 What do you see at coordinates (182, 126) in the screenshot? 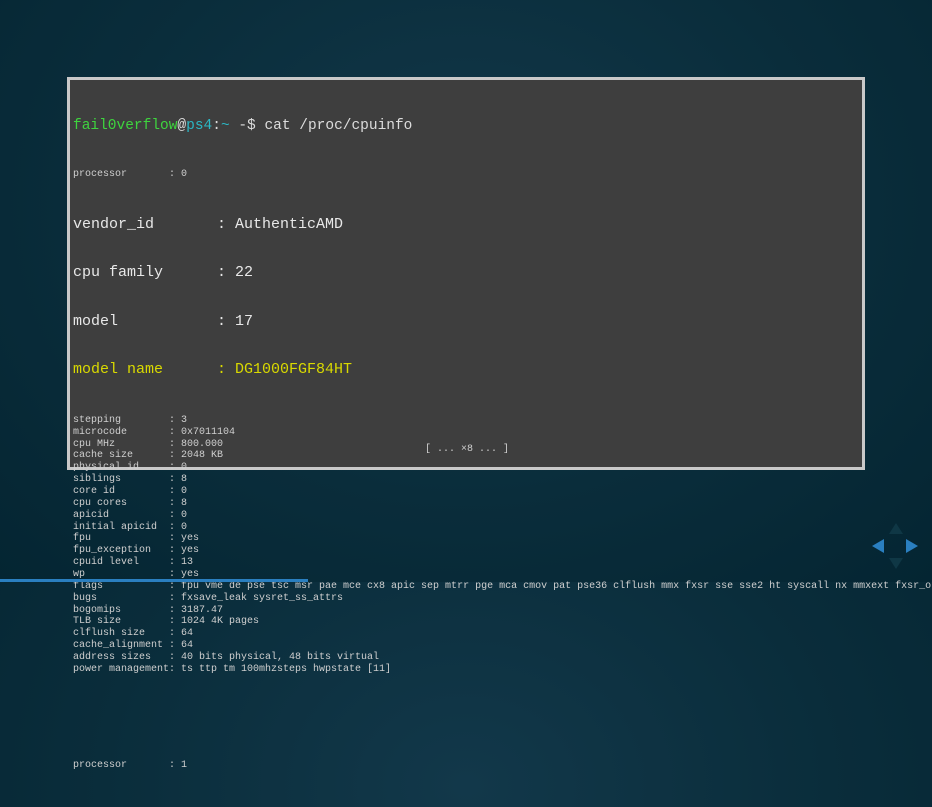
I see `prompt-at: @` at bounding box center [182, 126].